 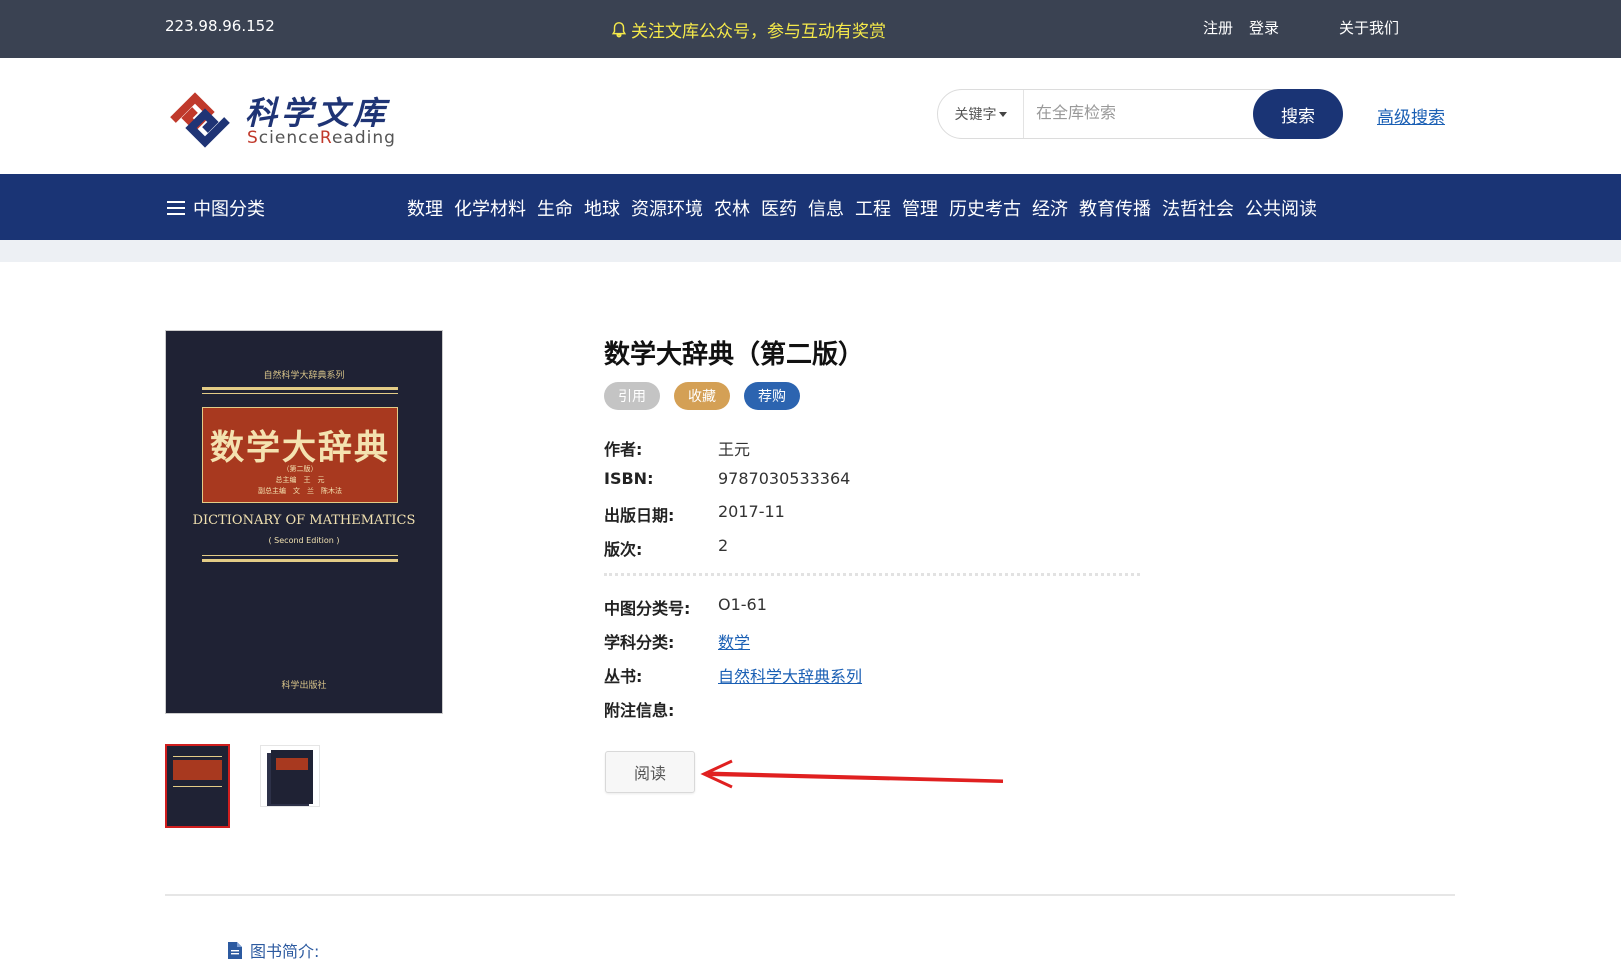 I want to click on logo-mark-icon, so click(x=200, y=120).